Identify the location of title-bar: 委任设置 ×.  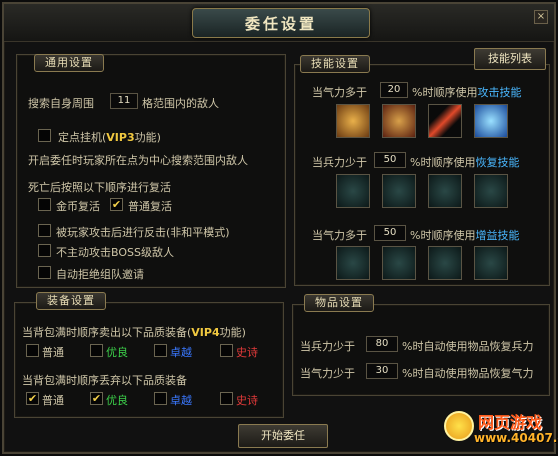
(279, 23).